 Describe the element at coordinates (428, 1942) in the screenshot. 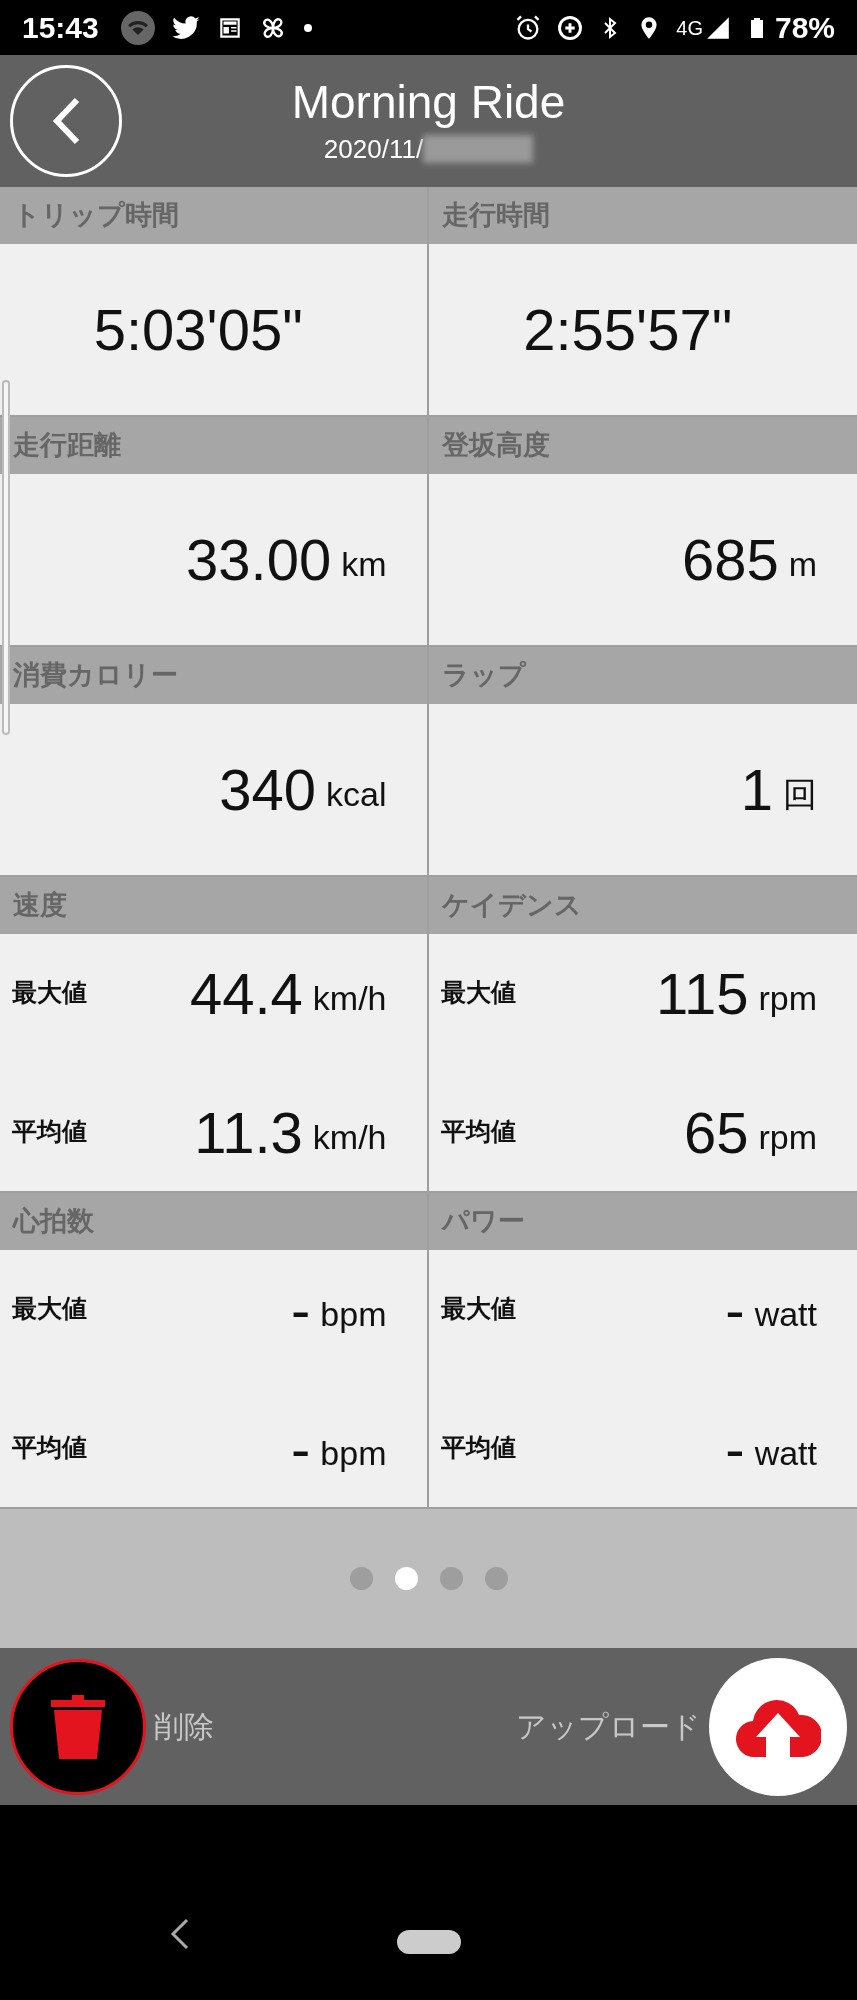

I see `home-pill` at that location.